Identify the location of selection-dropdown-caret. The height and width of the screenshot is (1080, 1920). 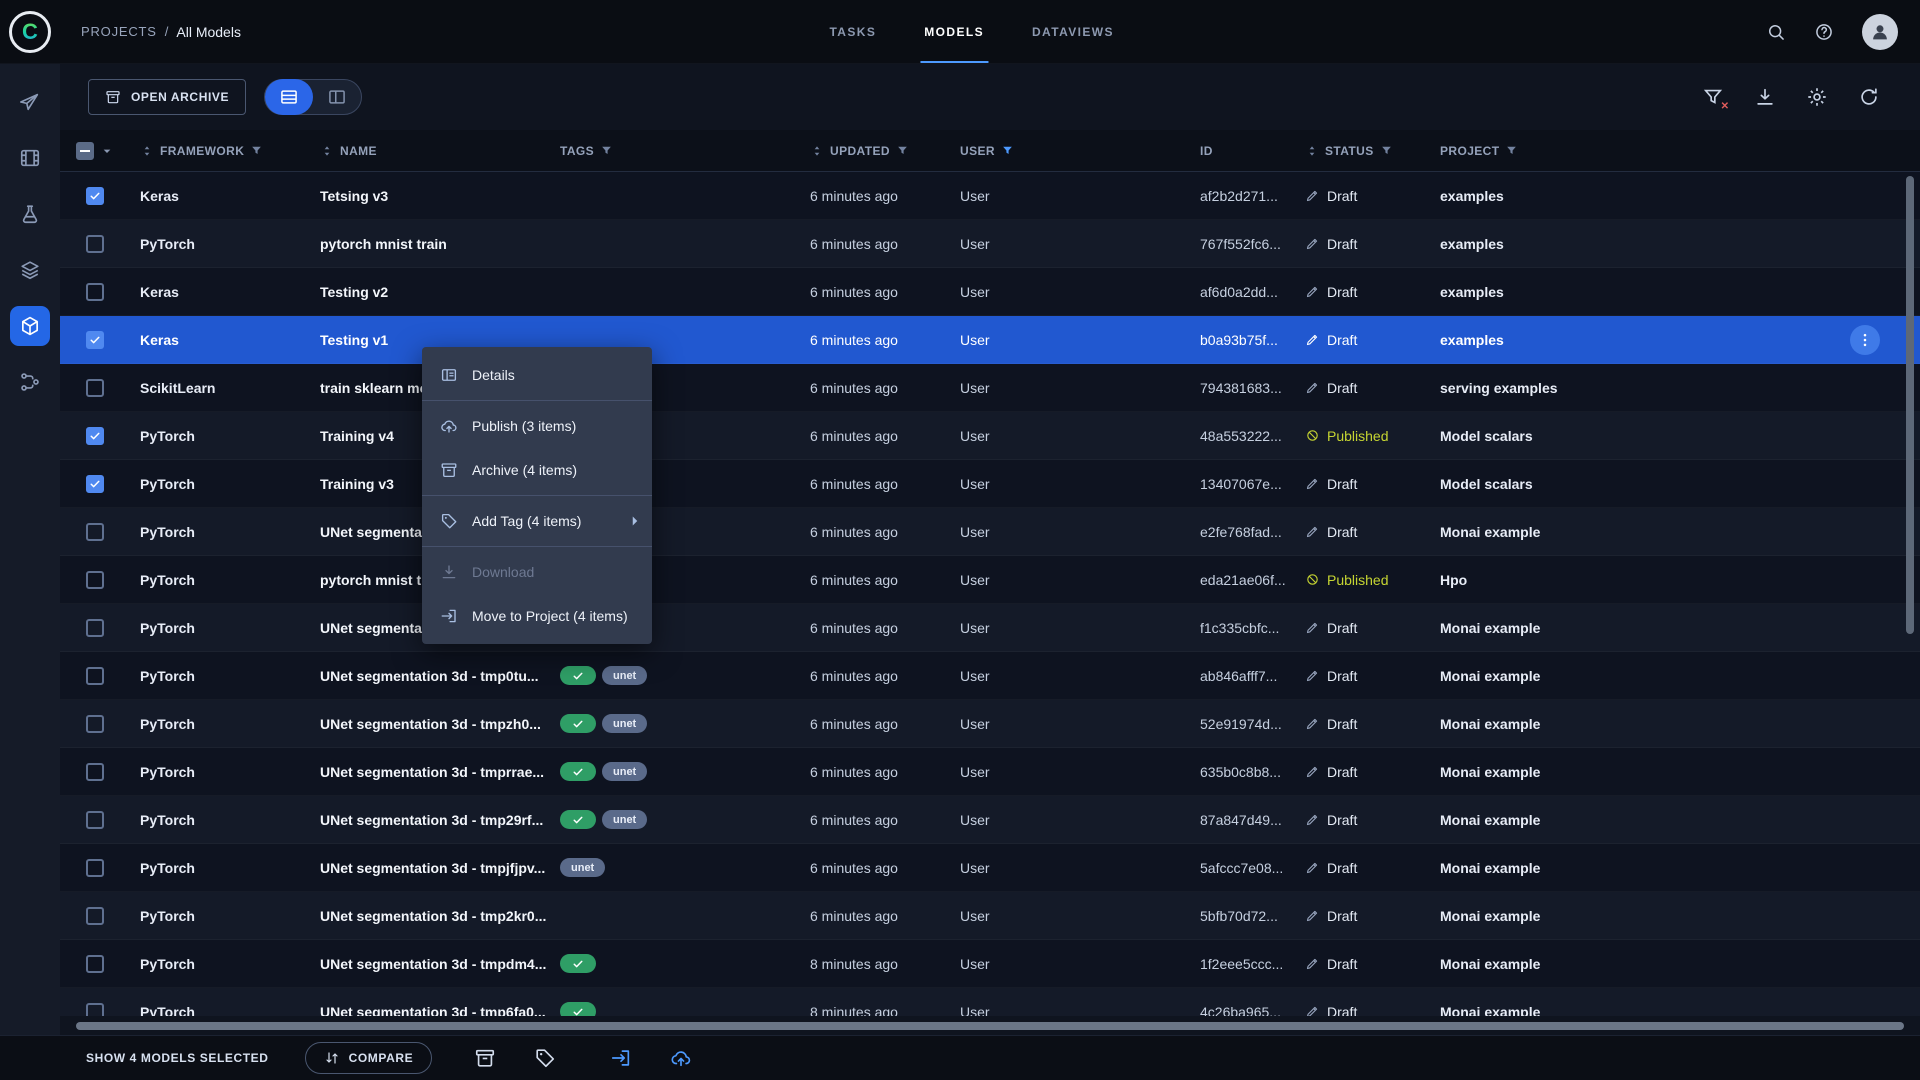
(107, 151).